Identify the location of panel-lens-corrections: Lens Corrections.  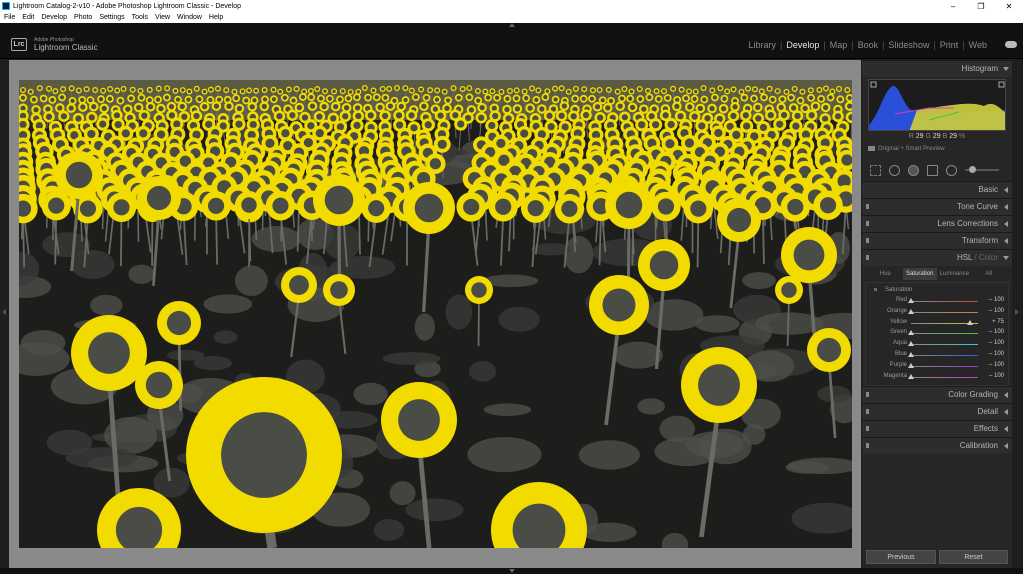
(937, 223).